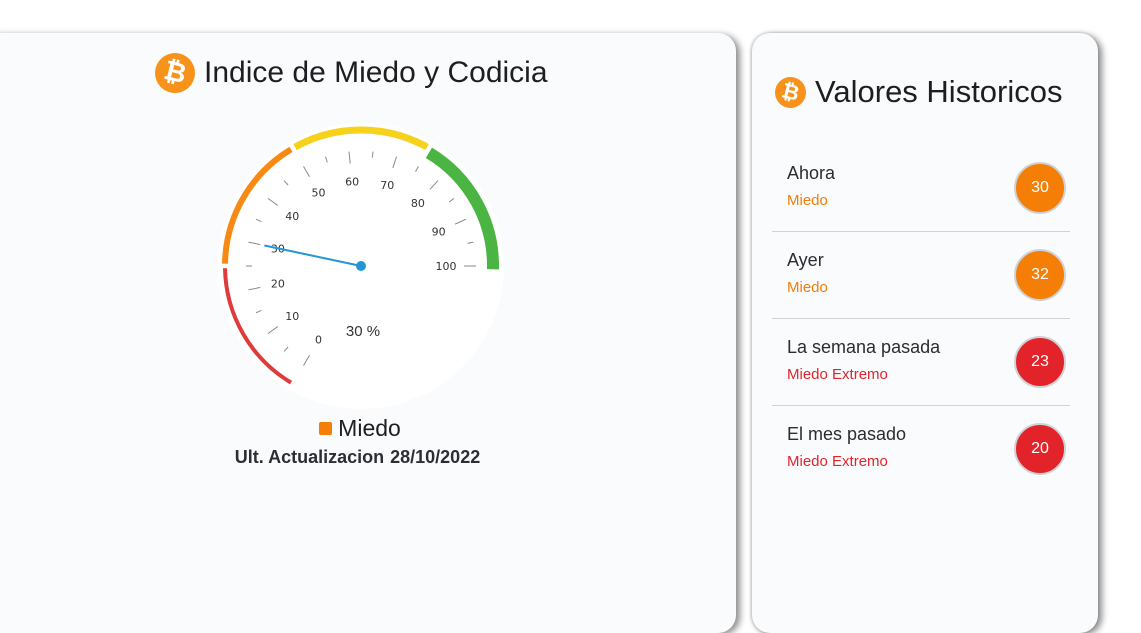  Describe the element at coordinates (1040, 449) in the screenshot. I see `history-item-value-badge: 20` at that location.